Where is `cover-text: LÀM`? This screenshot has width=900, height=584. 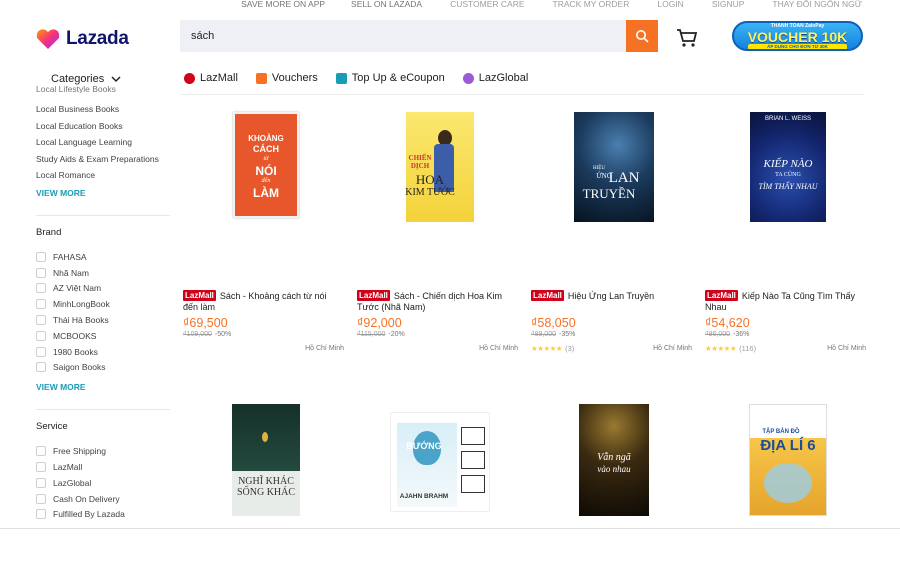
cover-text: LÀM is located at coordinates (266, 193).